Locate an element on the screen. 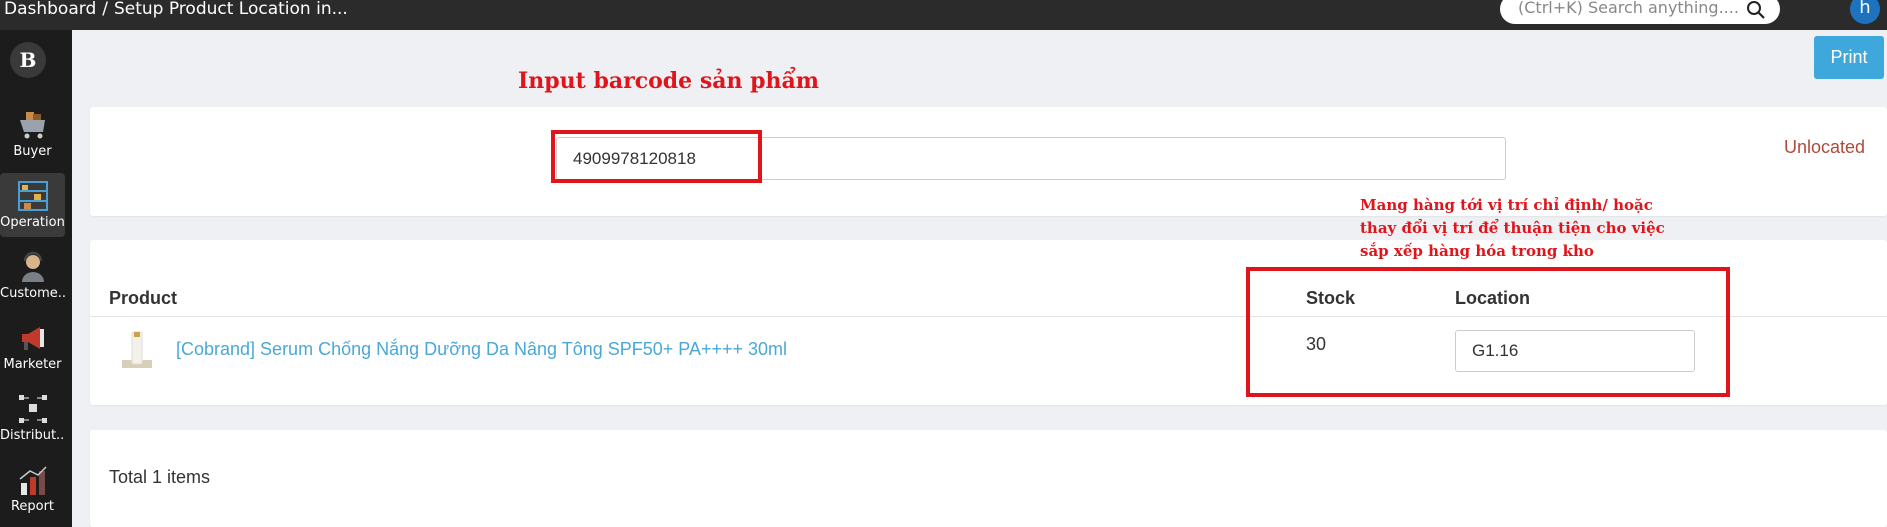 This screenshot has height=527, width=1887. distribution-network-icon is located at coordinates (32, 409).